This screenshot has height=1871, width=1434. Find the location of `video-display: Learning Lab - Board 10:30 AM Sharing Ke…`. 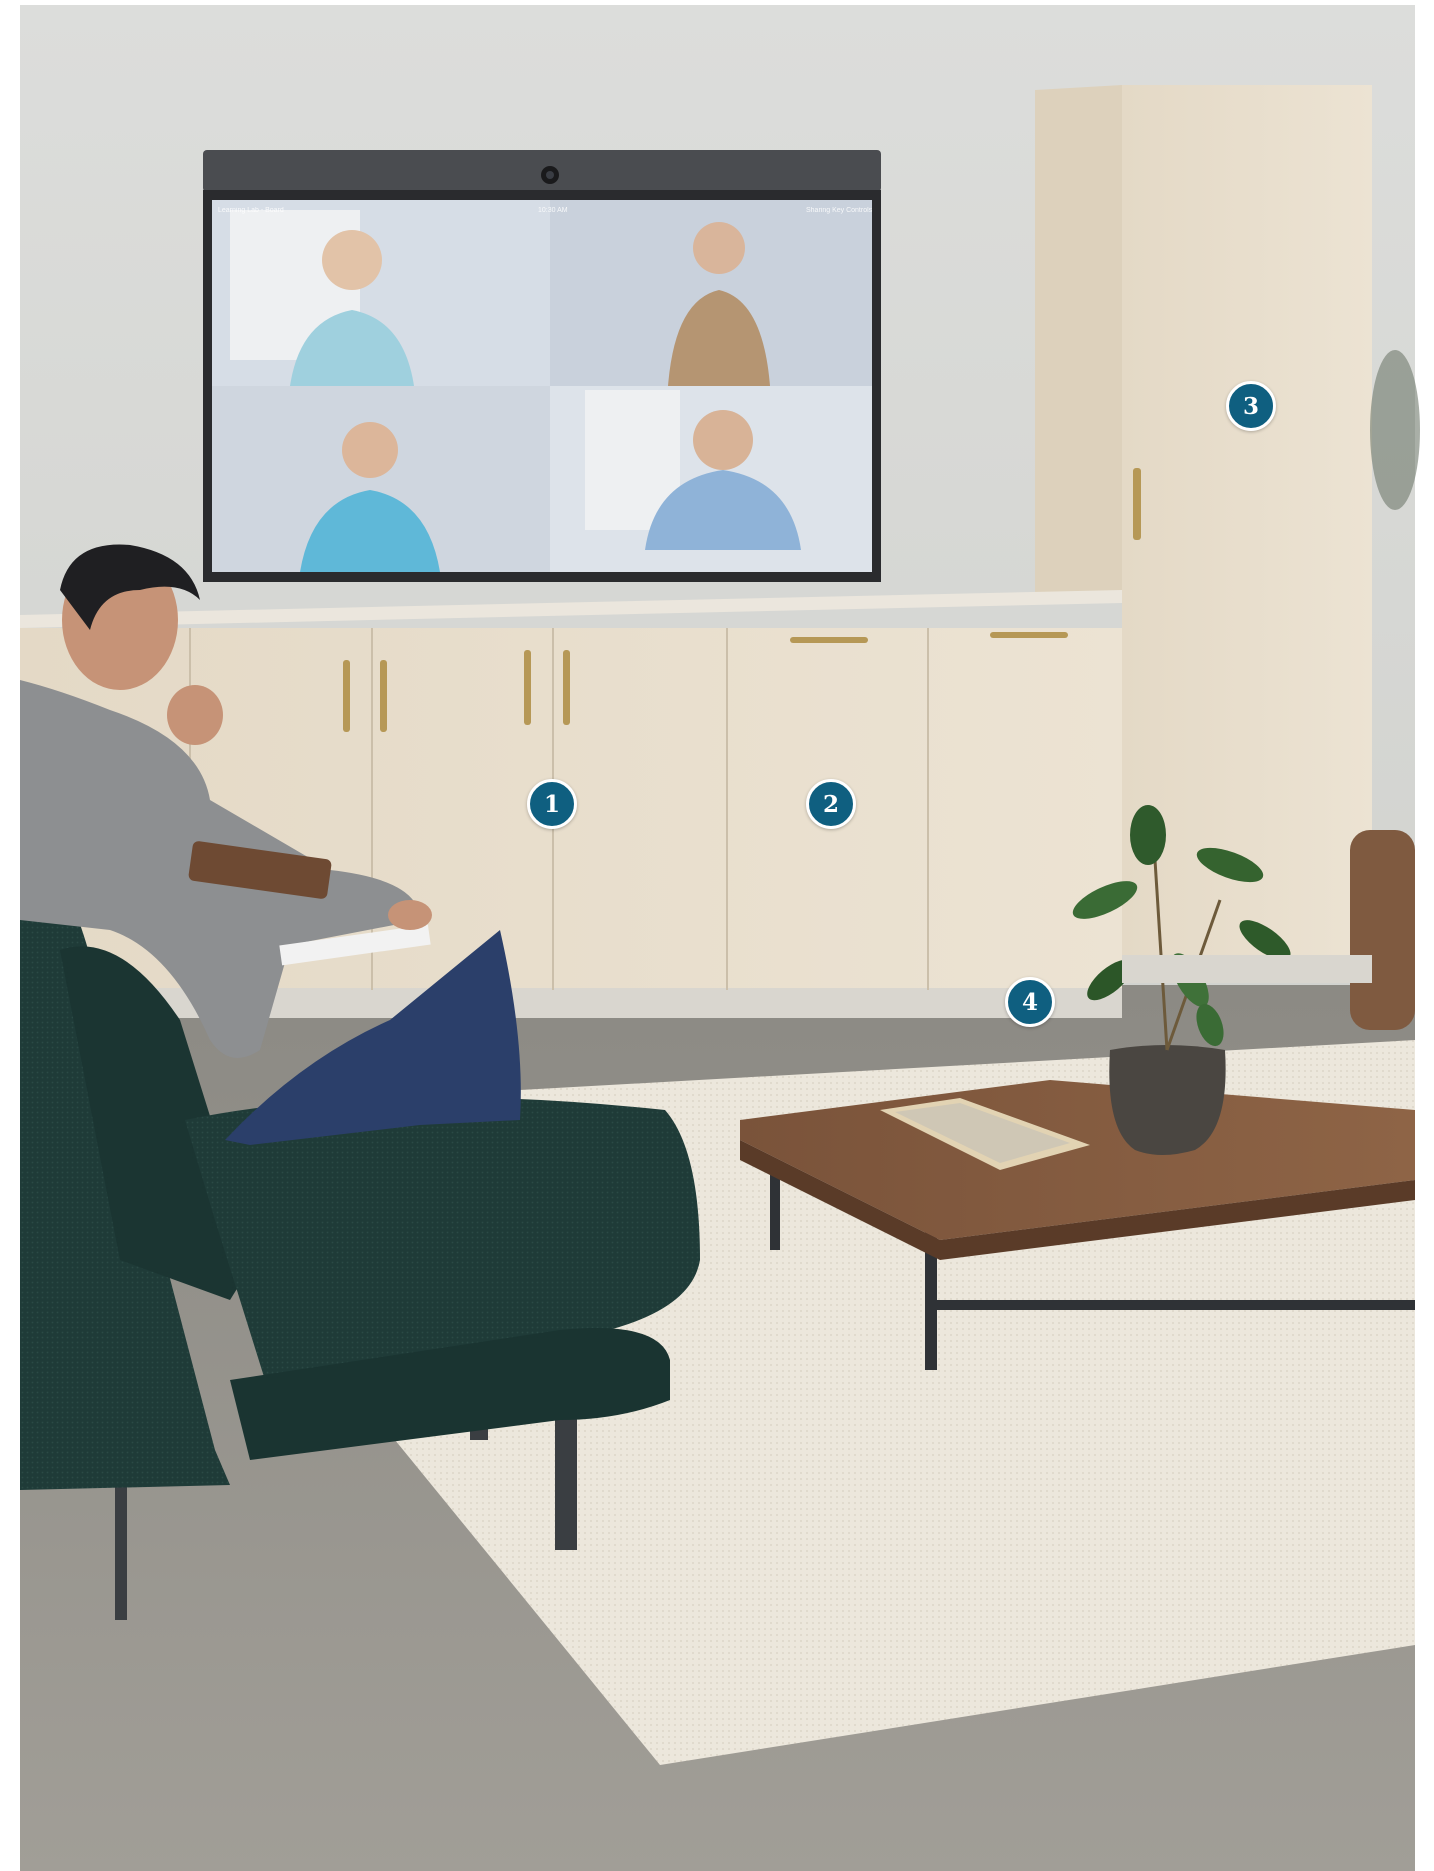

video-display: Learning Lab - Board 10:30 AM Sharing Ke… is located at coordinates (542, 366).